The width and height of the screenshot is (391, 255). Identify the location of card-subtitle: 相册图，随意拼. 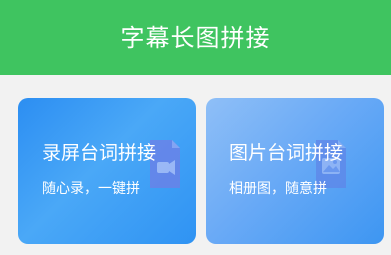
(278, 189).